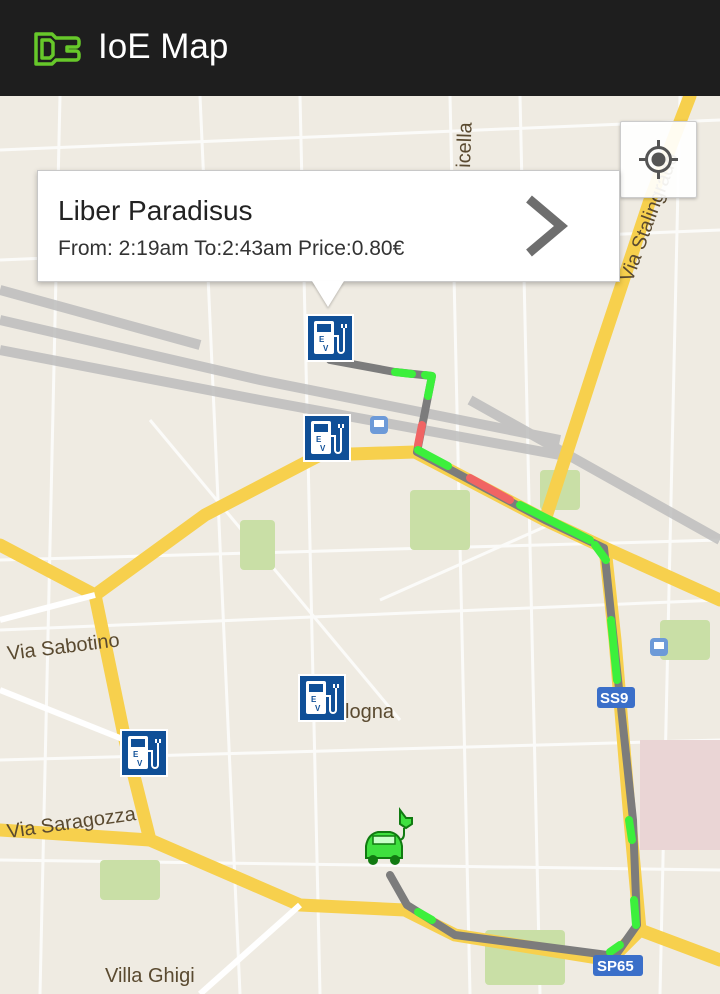 The width and height of the screenshot is (720, 994). What do you see at coordinates (546, 226) in the screenshot?
I see `chevron-right-icon` at bounding box center [546, 226].